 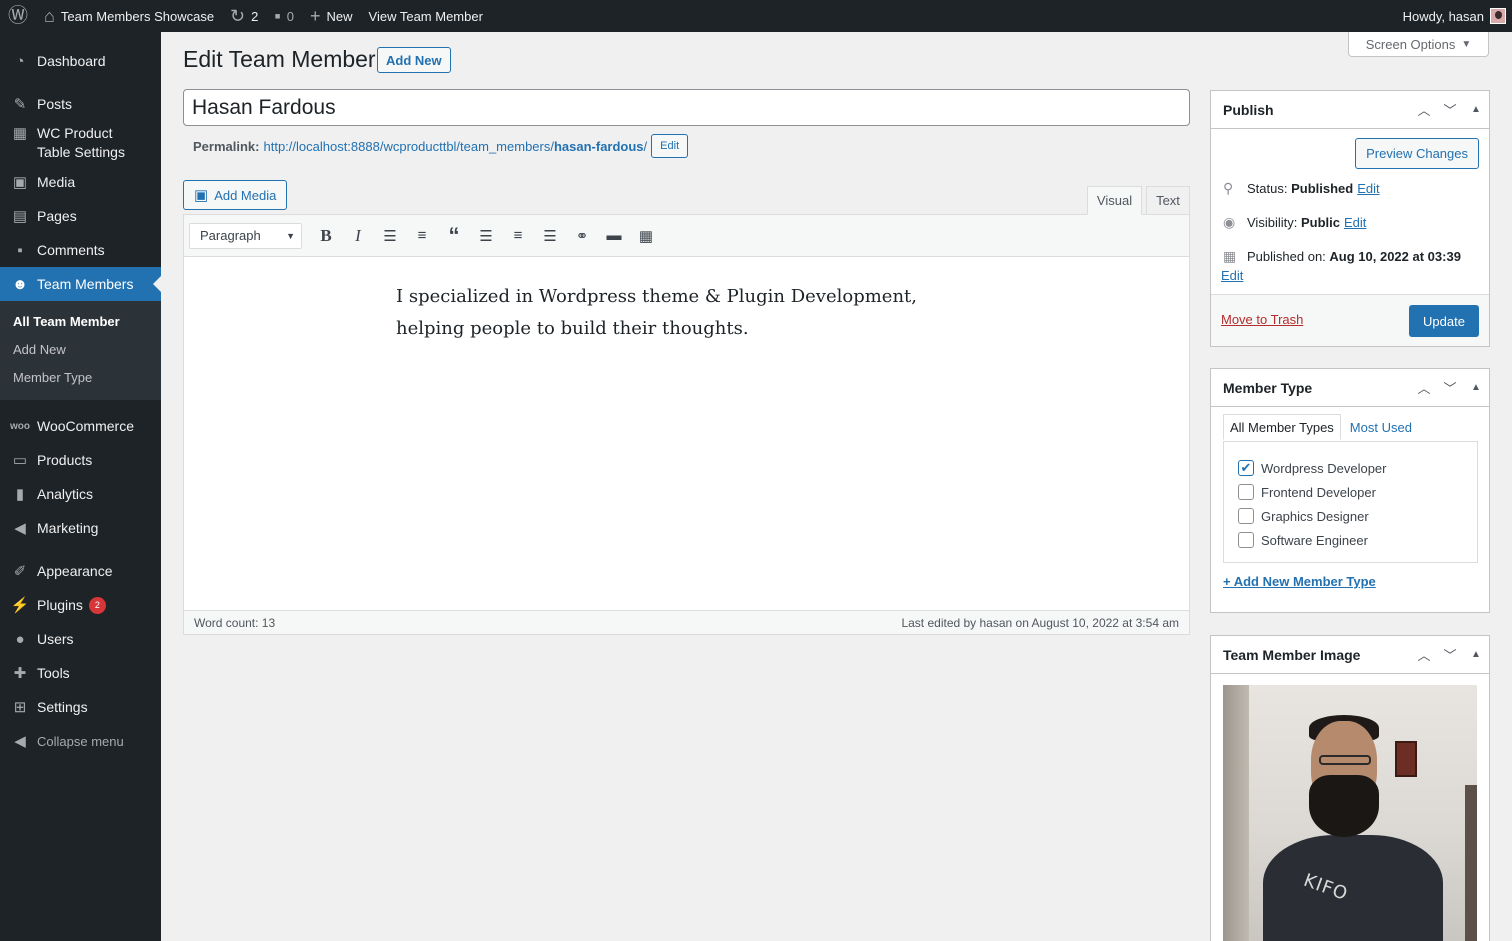 I want to click on submenu-member-type: Member Type, so click(x=80, y=378).